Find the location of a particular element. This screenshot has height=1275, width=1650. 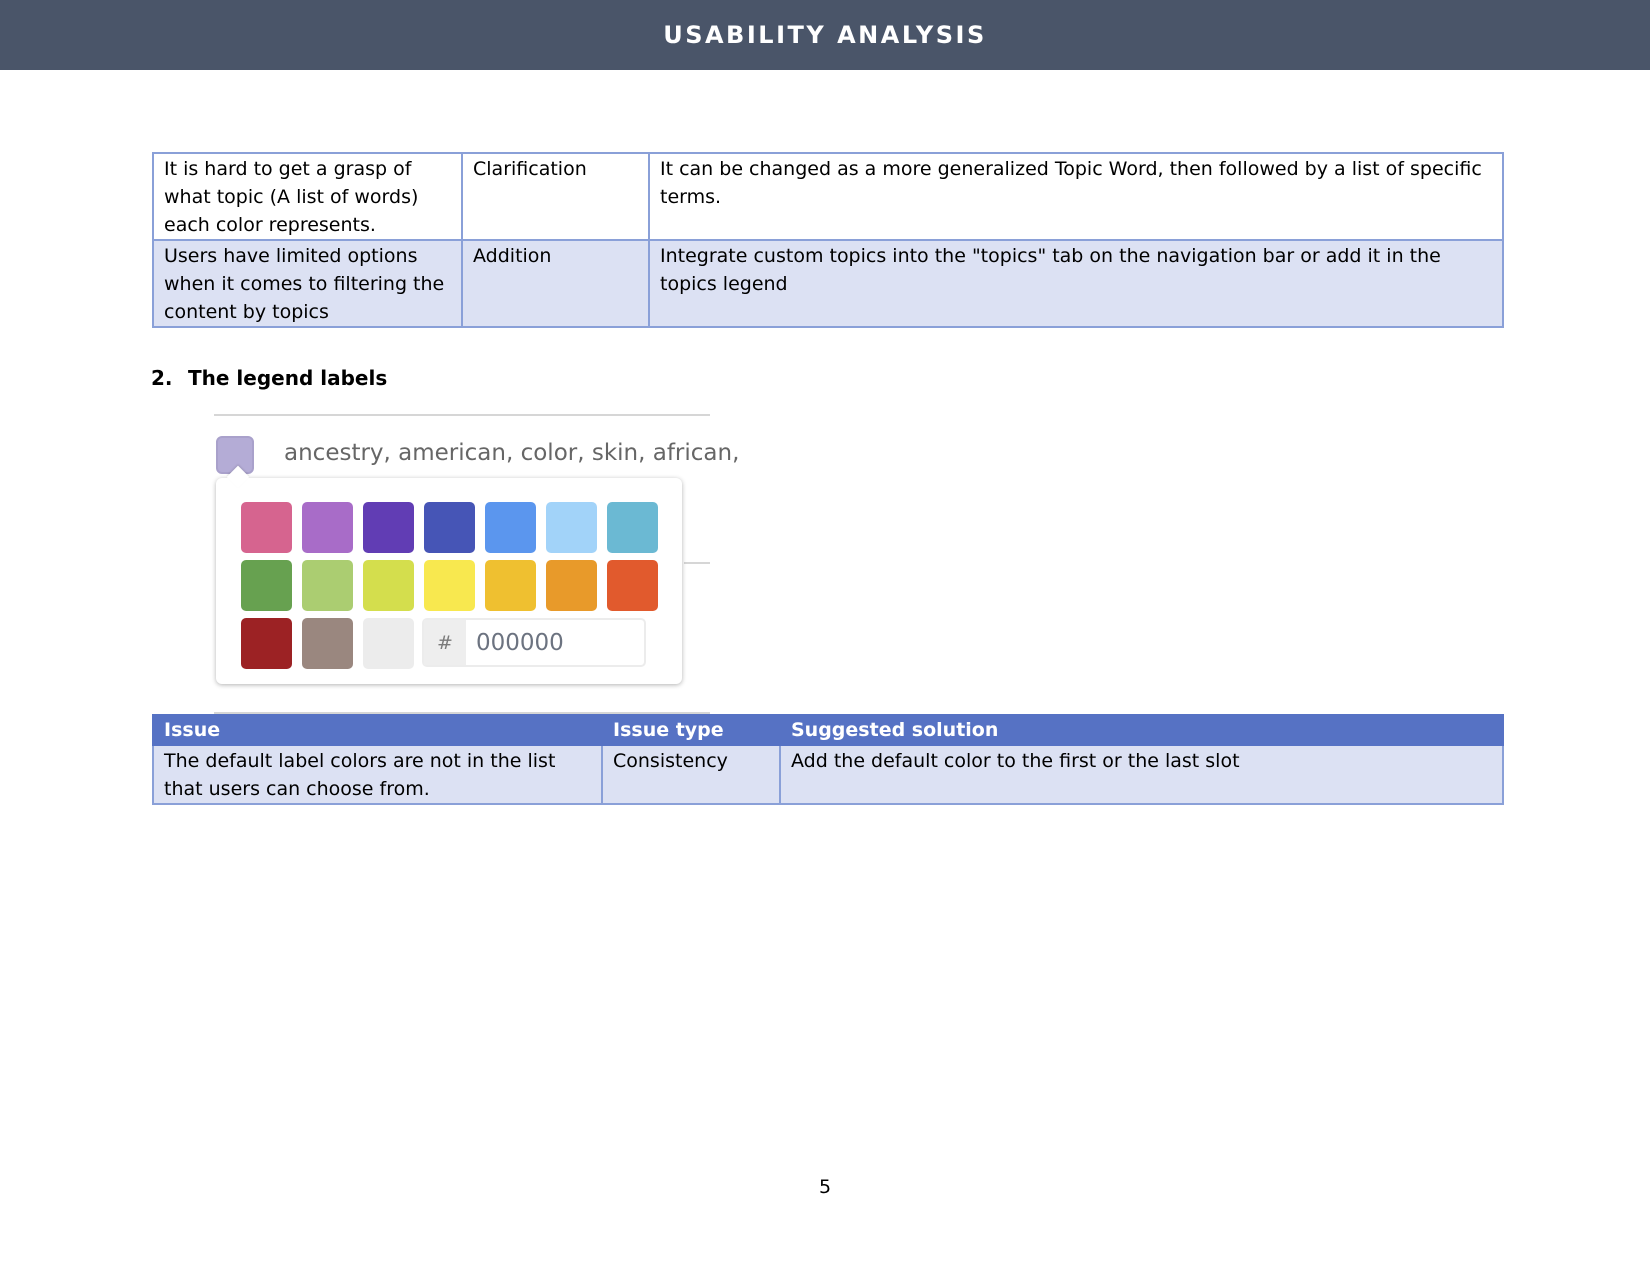

hash-prefix: # is located at coordinates (445, 642).